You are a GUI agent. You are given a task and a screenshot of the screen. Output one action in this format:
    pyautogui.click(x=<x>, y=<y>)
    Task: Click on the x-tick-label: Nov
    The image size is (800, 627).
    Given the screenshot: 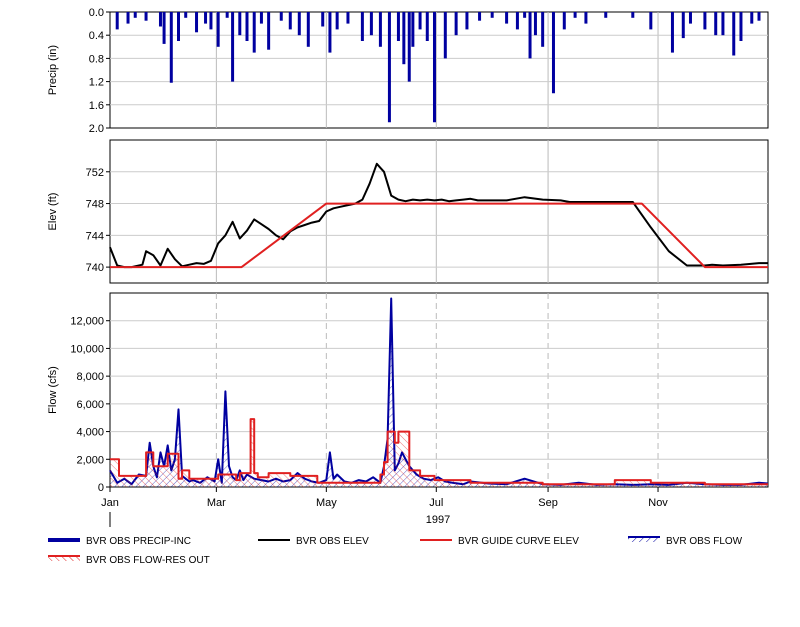 What is the action you would take?
    pyautogui.click(x=658, y=503)
    